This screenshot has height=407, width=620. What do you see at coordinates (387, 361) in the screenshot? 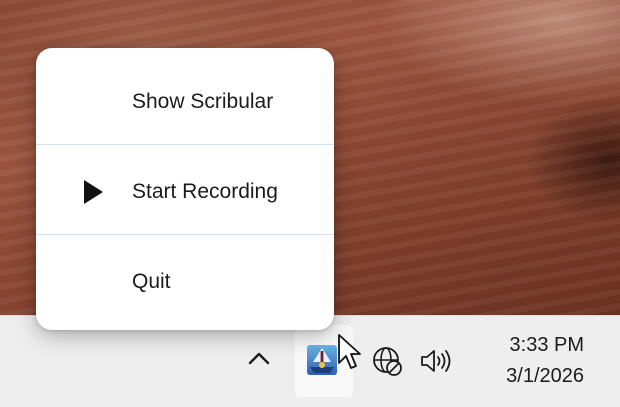
I see `globe-no-internet-icon` at bounding box center [387, 361].